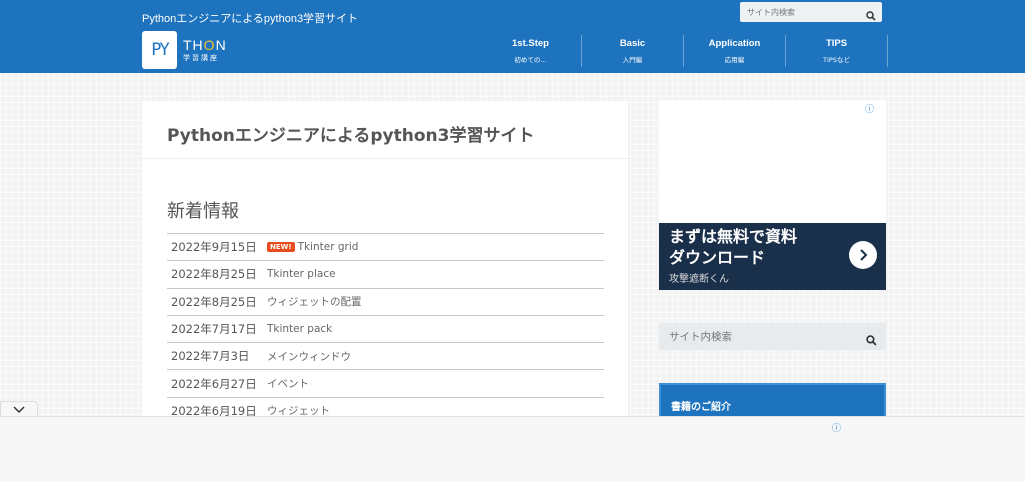  Describe the element at coordinates (385, 273) in the screenshot. I see `news-item: 2022年8月25日 Tkinter place` at that location.